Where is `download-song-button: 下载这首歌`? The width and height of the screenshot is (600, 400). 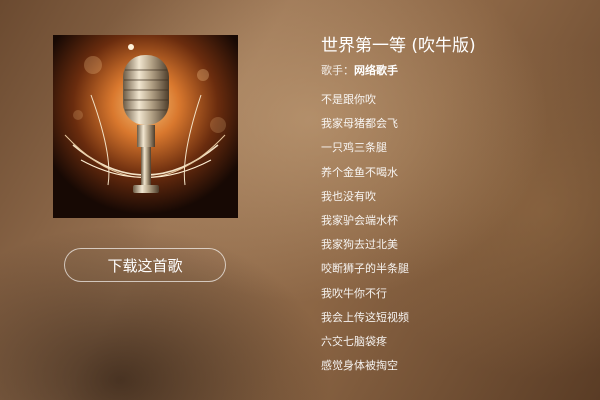 download-song-button: 下载这首歌 is located at coordinates (145, 265).